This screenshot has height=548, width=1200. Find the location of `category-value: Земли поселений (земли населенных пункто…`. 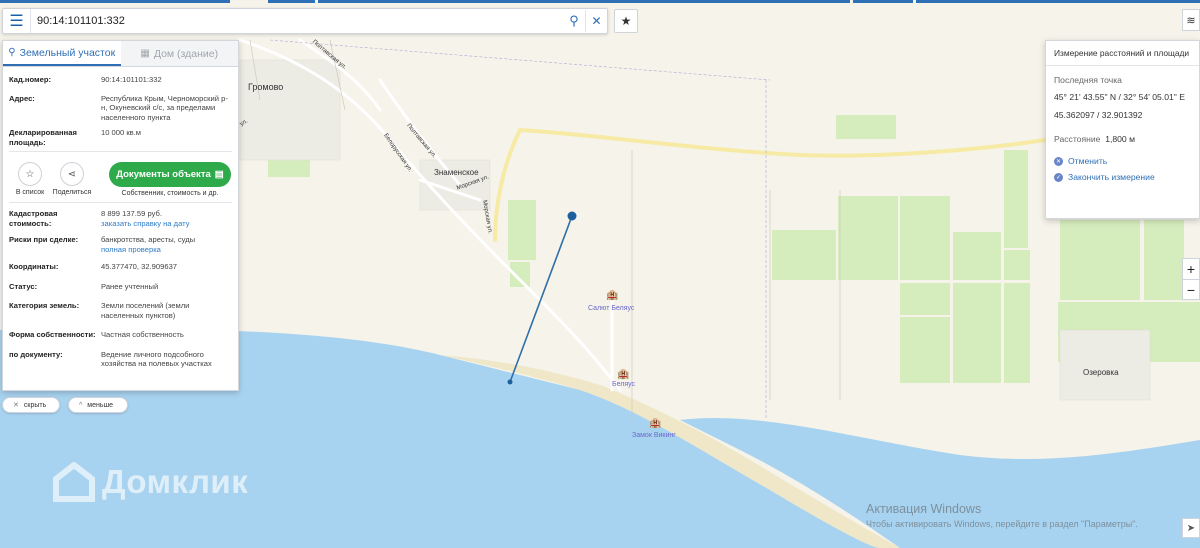

category-value: Земли поселений (земли населенных пункто… is located at coordinates (145, 310).